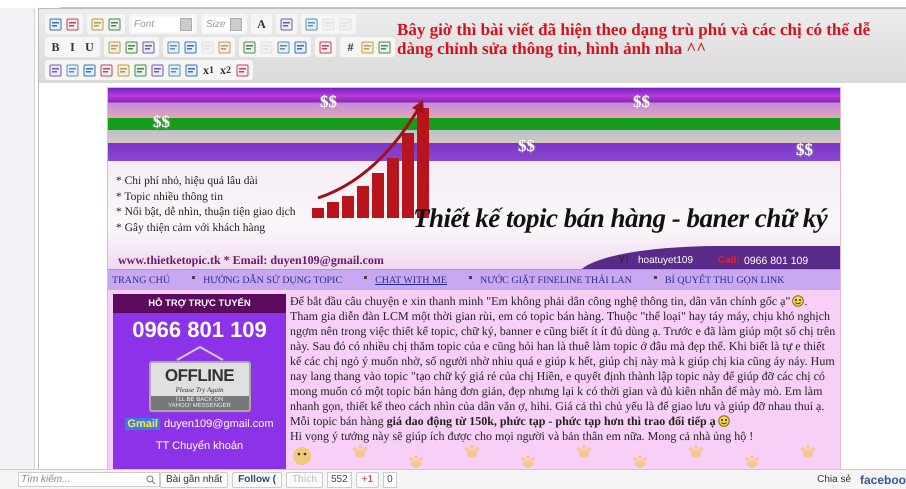 Image resolution: width=906 pixels, height=489 pixels. What do you see at coordinates (563, 421) in the screenshot?
I see `paragraph: Mỗi topic bán hàng giá dao động từ 150k, phức tạp - phức tạp hơn thì trao đổi tiếp ạ` at bounding box center [563, 421].